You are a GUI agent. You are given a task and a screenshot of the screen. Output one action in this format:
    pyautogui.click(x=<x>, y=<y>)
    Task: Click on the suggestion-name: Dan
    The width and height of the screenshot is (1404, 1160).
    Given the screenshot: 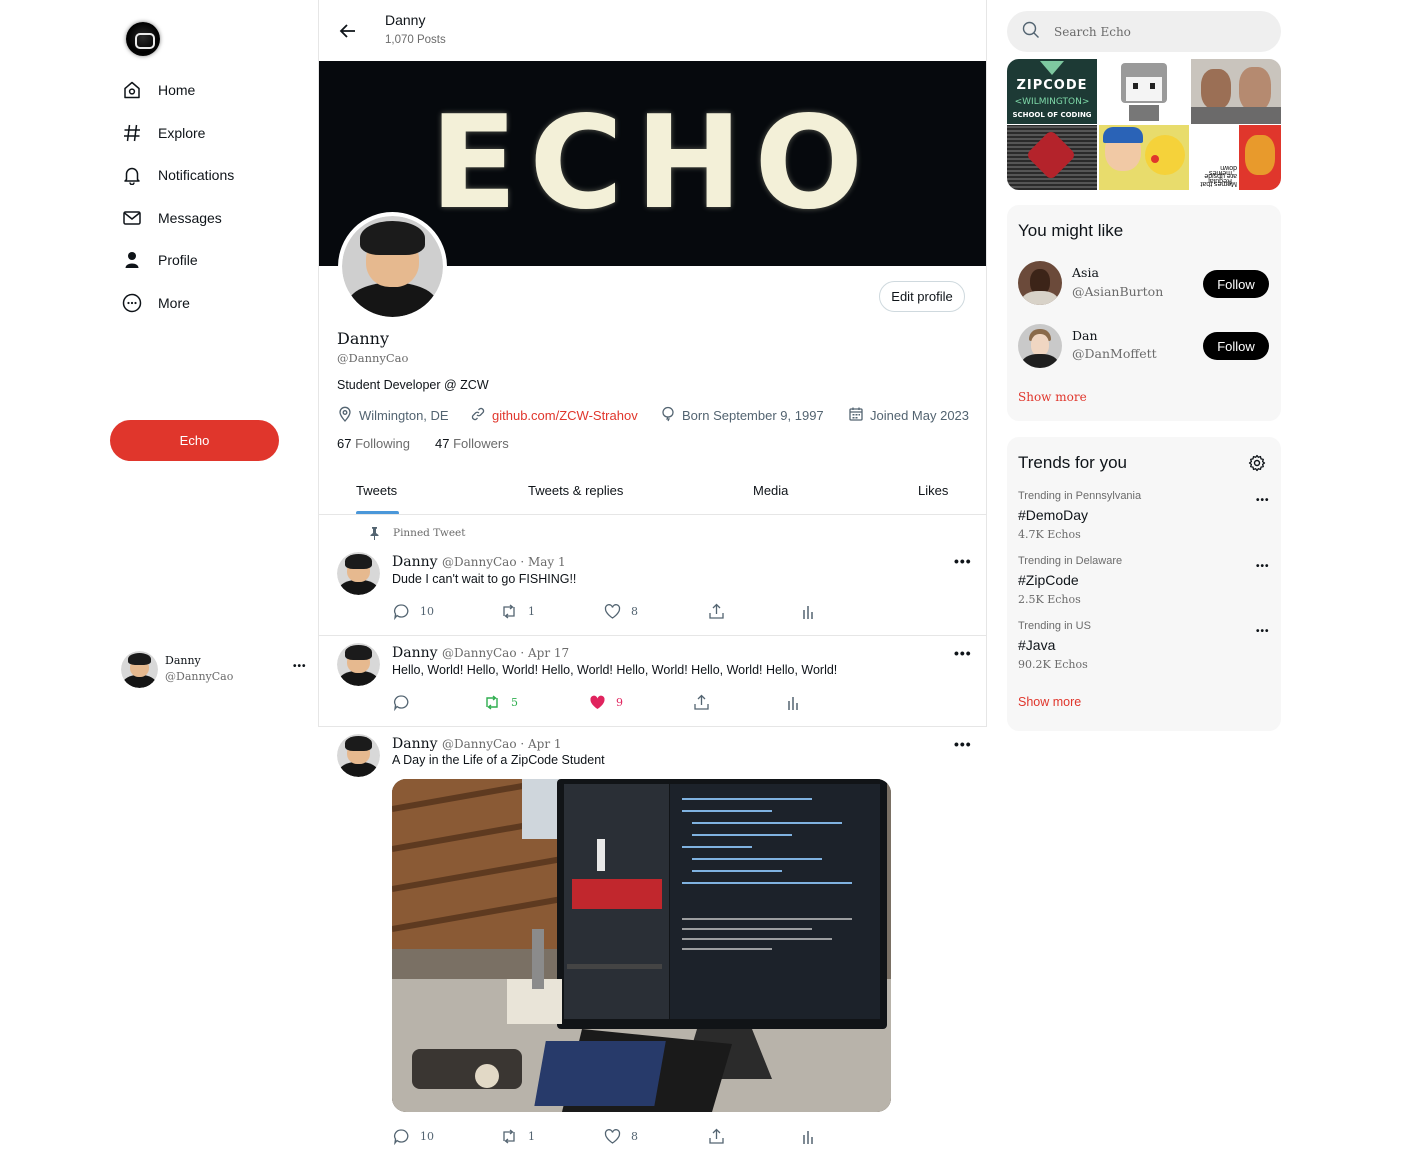 What is the action you would take?
    pyautogui.click(x=1085, y=335)
    